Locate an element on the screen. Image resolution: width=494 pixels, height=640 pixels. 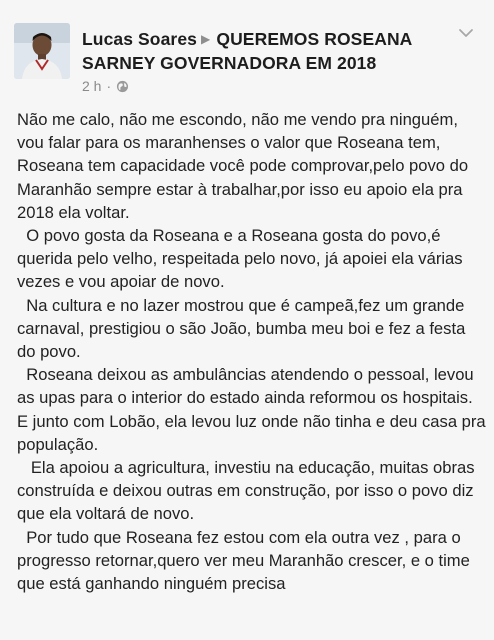
avatar-image is located at coordinates (42, 51).